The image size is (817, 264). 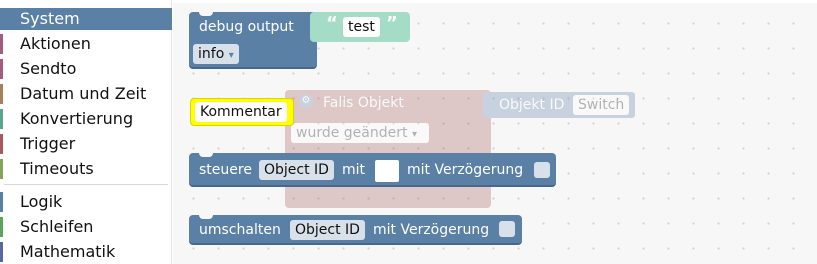 What do you see at coordinates (86, 69) in the screenshot?
I see `category-sendto: Sendto` at bounding box center [86, 69].